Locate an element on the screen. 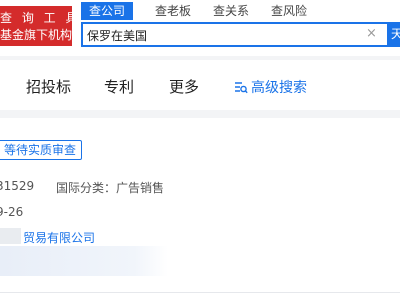  search-button: 天 is located at coordinates (393, 34).